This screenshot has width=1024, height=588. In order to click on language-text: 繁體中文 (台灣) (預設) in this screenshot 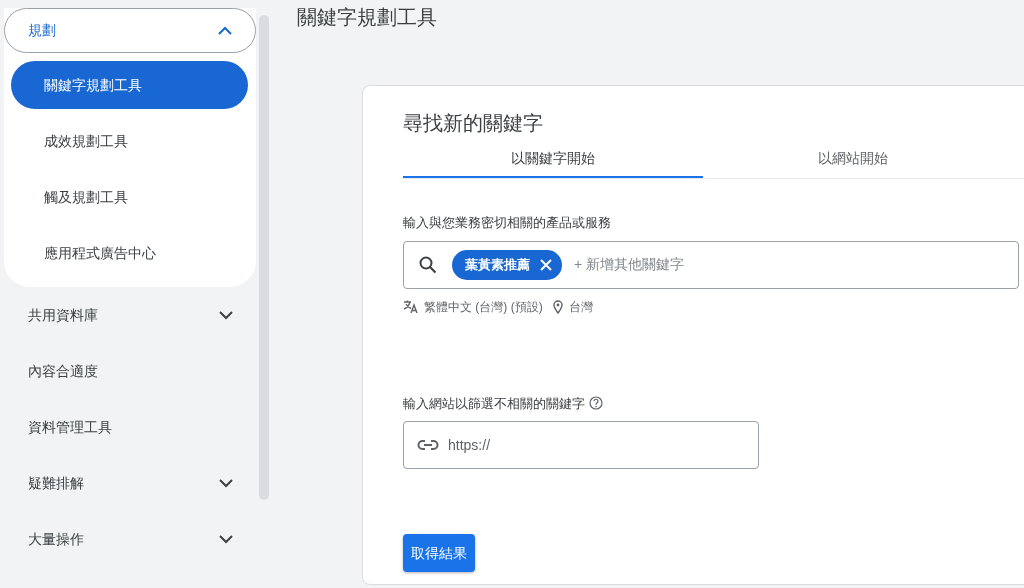, I will do `click(483, 307)`.